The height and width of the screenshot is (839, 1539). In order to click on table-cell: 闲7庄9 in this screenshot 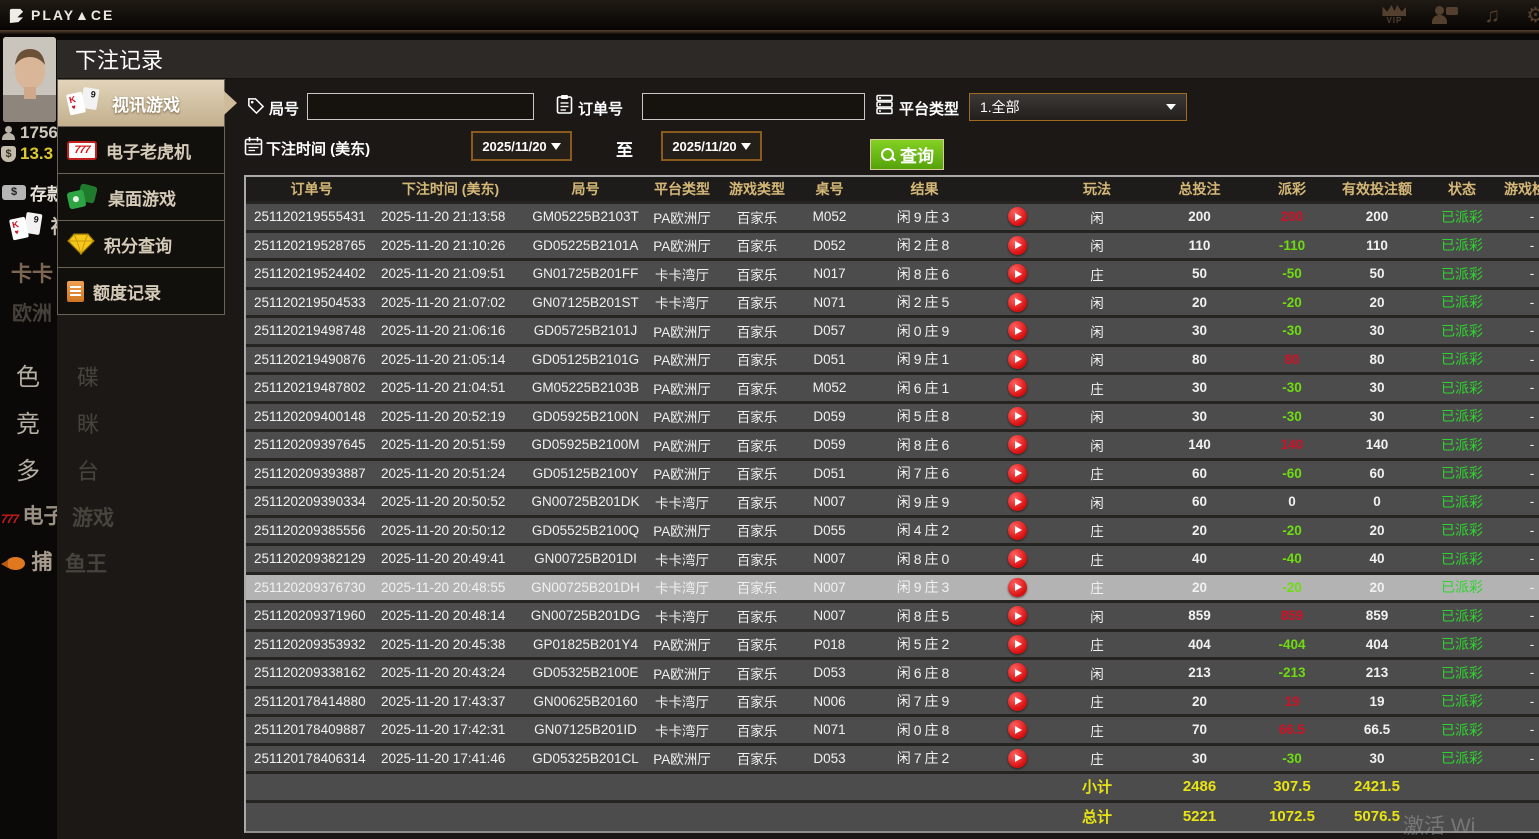, I will do `click(924, 701)`.